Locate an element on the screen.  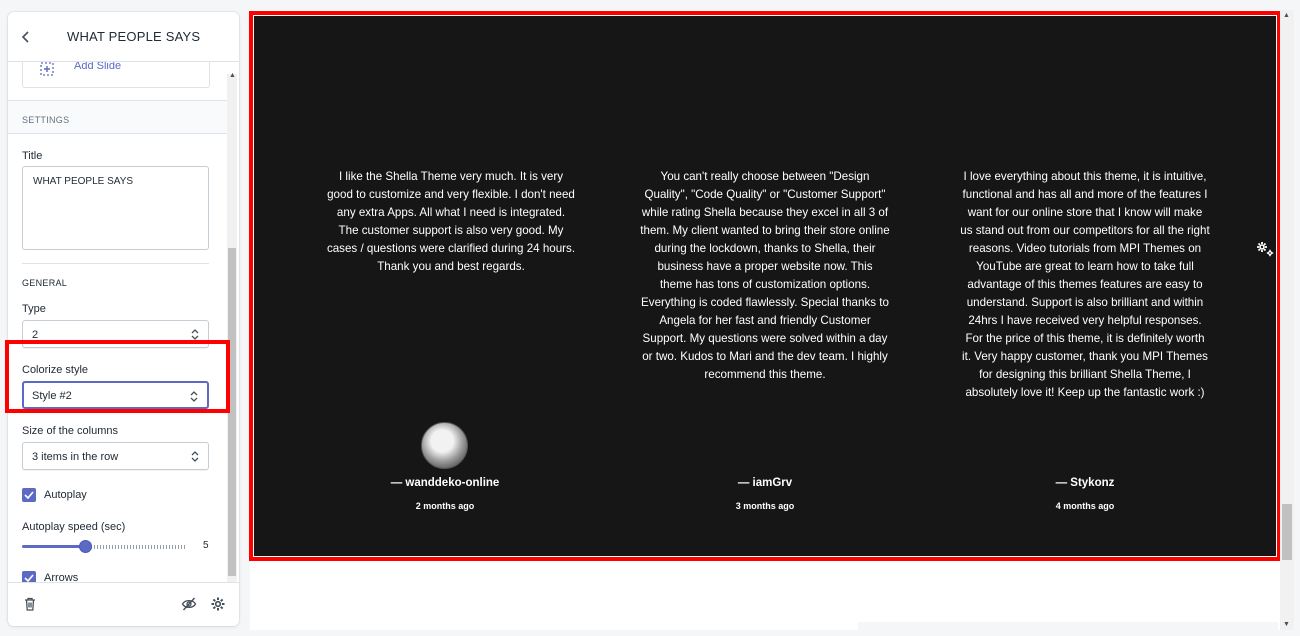
type-select-value: 2 is located at coordinates (35, 335).